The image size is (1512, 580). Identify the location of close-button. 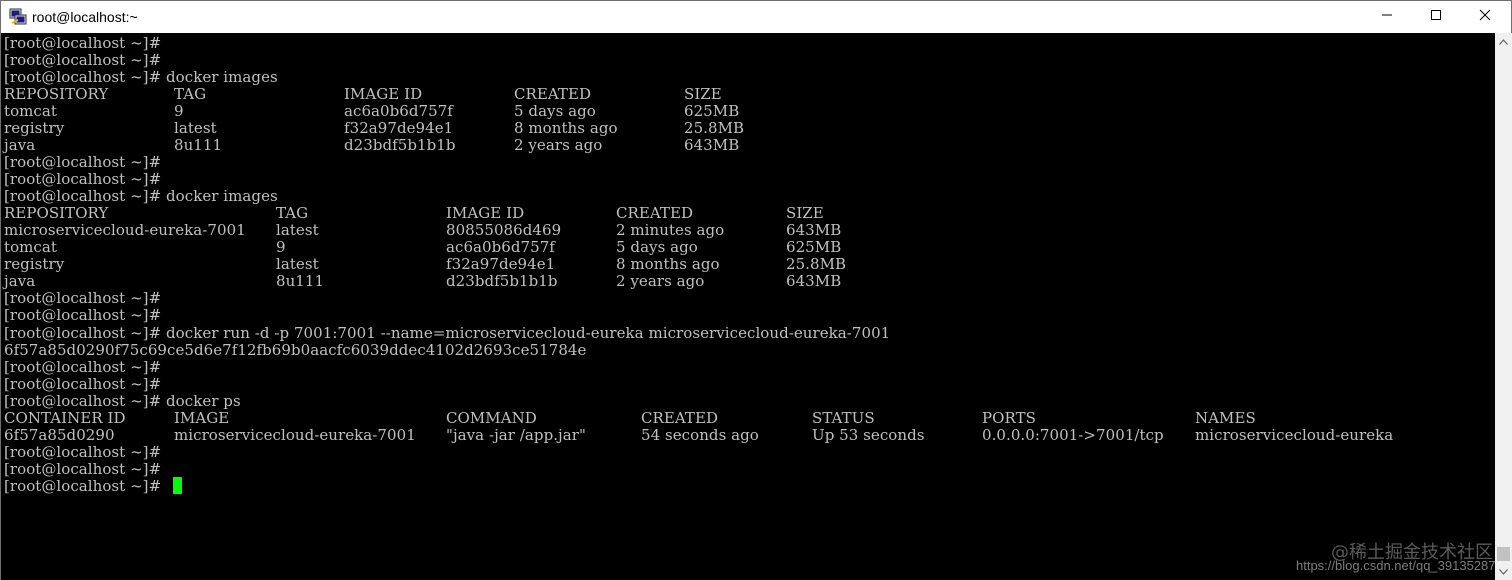
(1485, 17).